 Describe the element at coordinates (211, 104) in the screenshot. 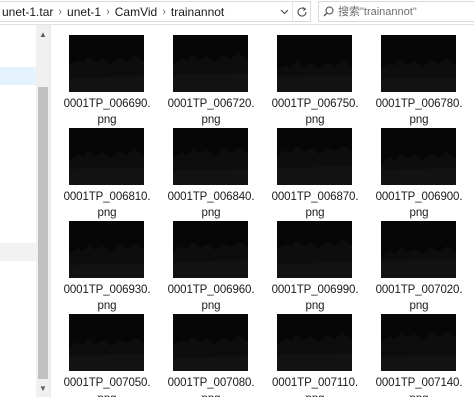

I see `file-name-line1: 0001TP_006720.` at that location.